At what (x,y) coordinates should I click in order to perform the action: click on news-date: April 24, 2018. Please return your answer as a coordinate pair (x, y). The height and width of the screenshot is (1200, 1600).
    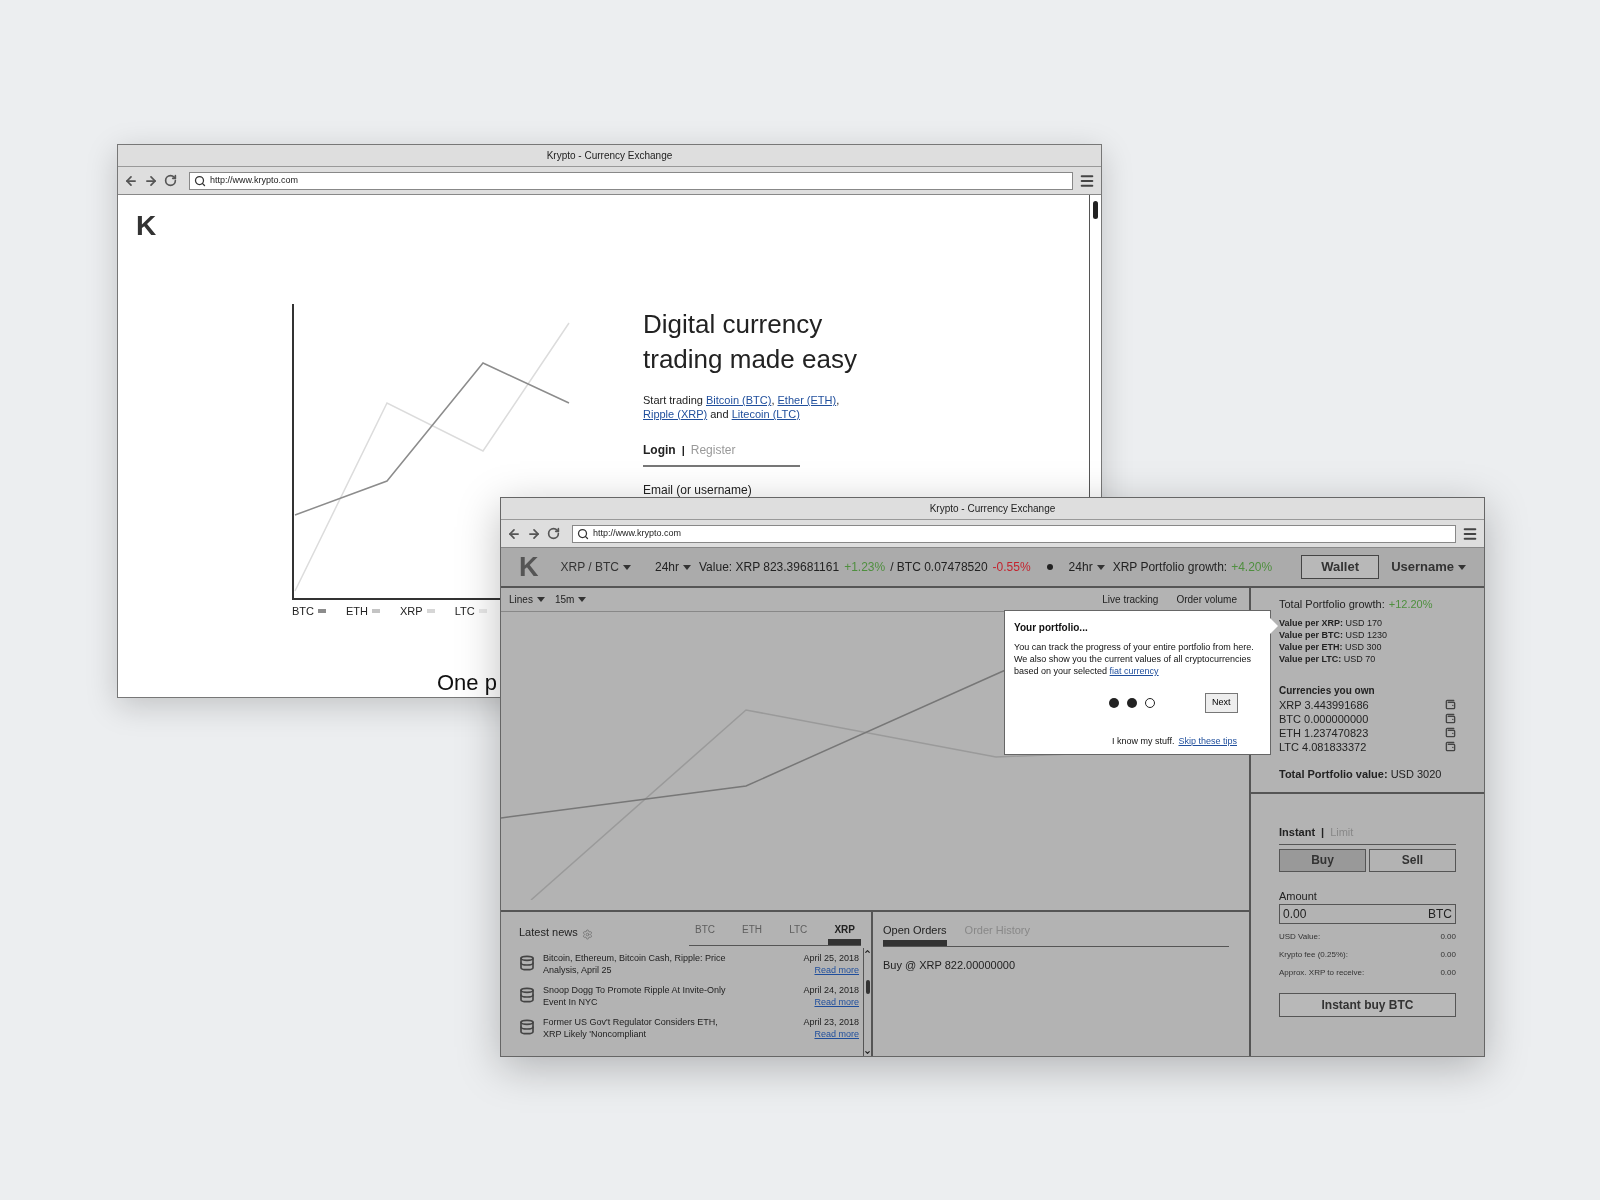
    Looking at the image, I should click on (831, 990).